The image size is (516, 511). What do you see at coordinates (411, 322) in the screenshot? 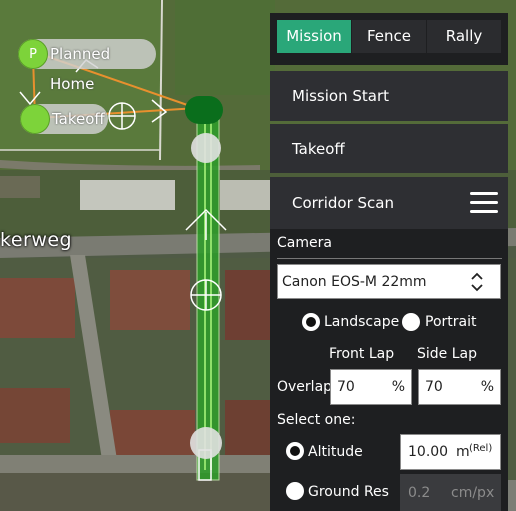
I see `portrait-radio` at bounding box center [411, 322].